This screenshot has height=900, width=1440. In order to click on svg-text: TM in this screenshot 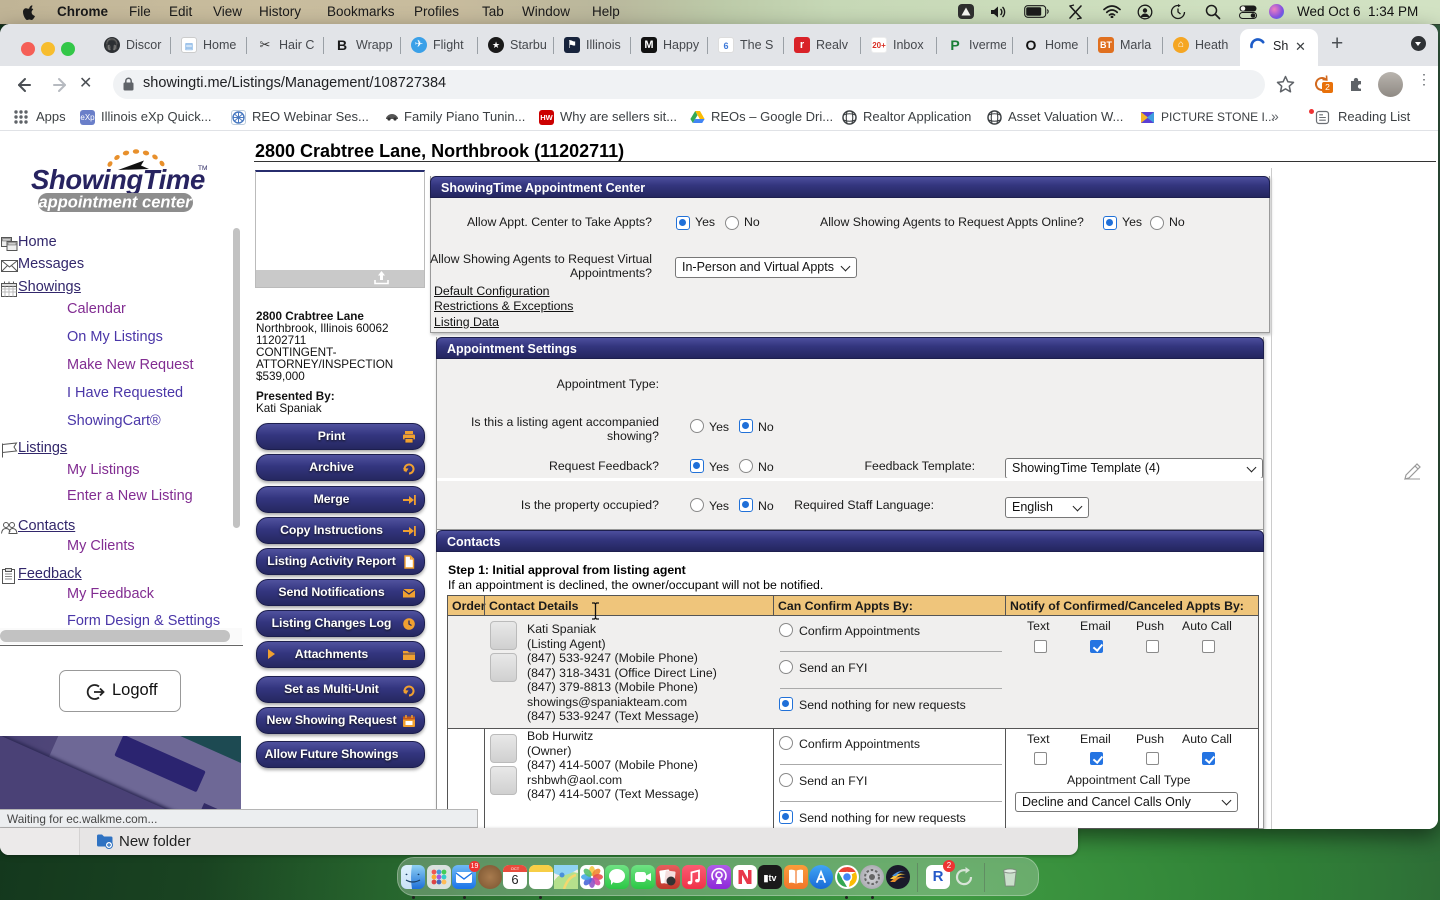, I will do `click(202, 168)`.